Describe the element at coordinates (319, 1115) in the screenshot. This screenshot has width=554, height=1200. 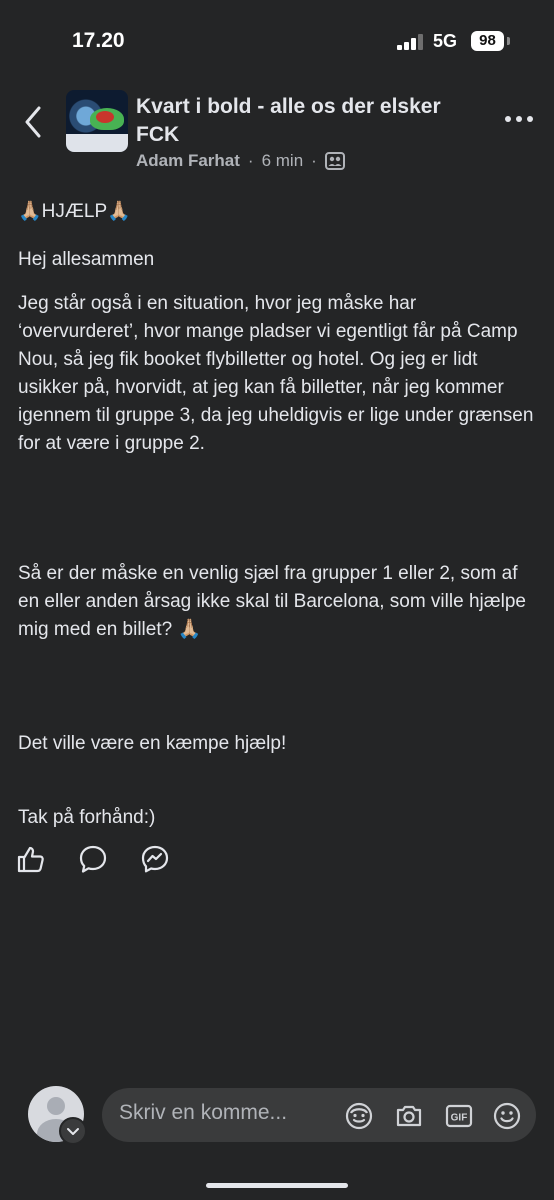
I see `comment-input: Skriv en komme... GIF` at that location.